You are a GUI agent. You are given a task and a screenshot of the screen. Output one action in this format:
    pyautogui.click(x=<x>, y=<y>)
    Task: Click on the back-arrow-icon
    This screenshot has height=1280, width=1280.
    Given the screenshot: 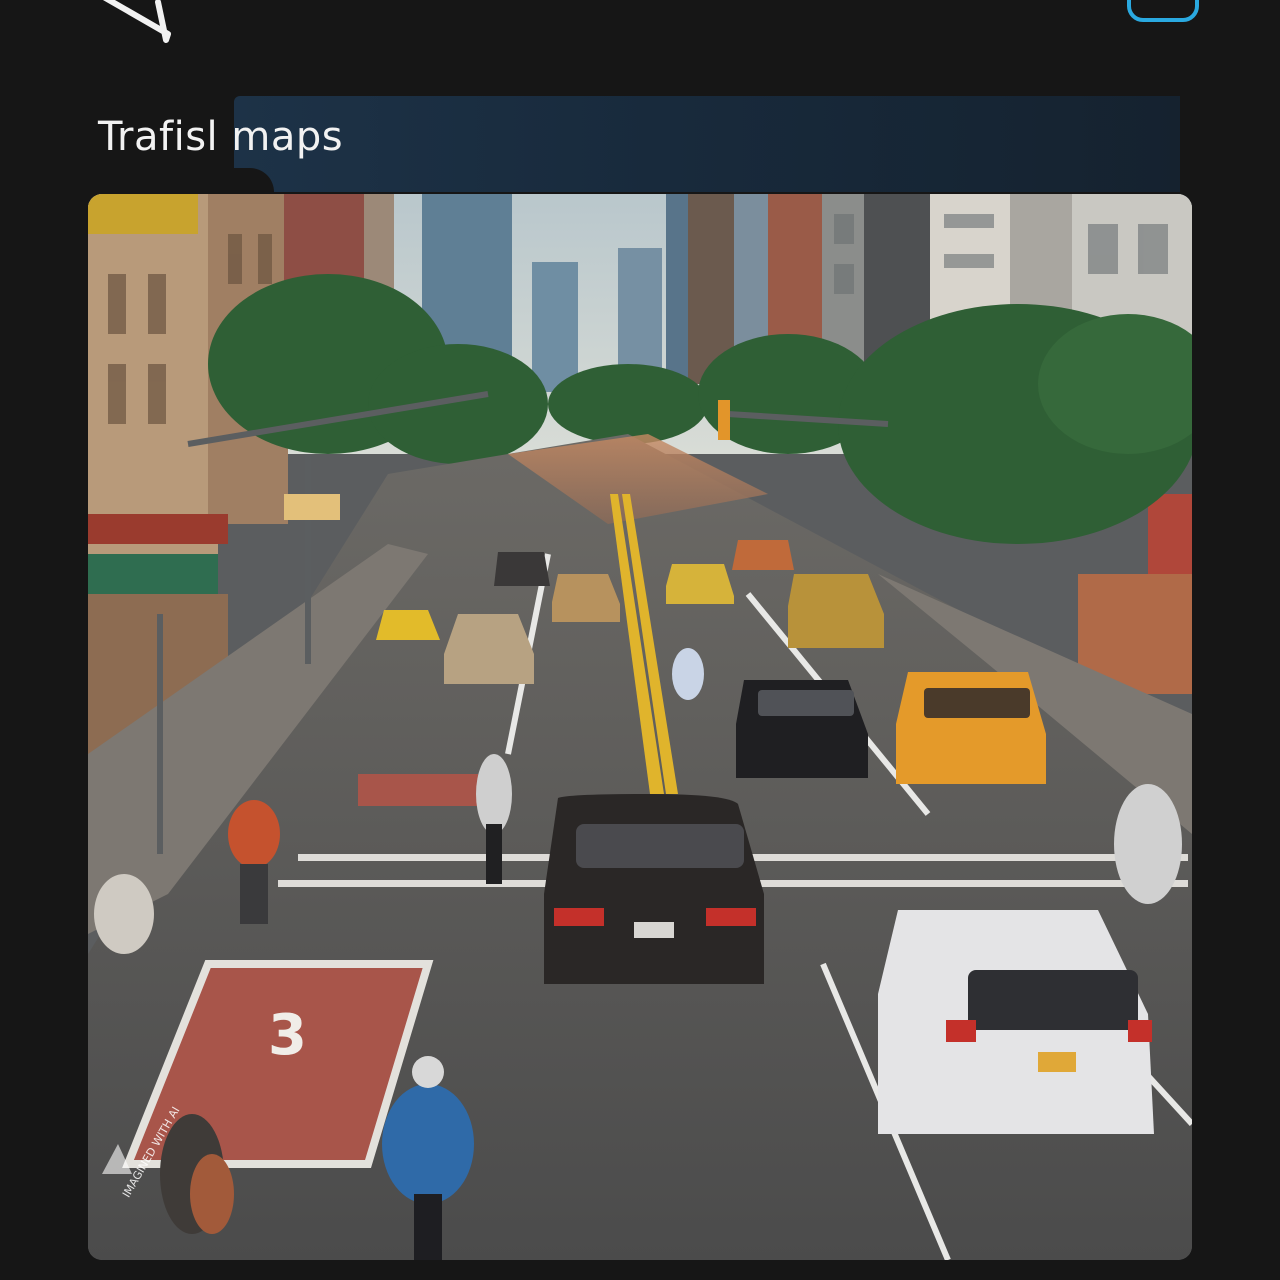 What is the action you would take?
    pyautogui.click(x=138, y=23)
    